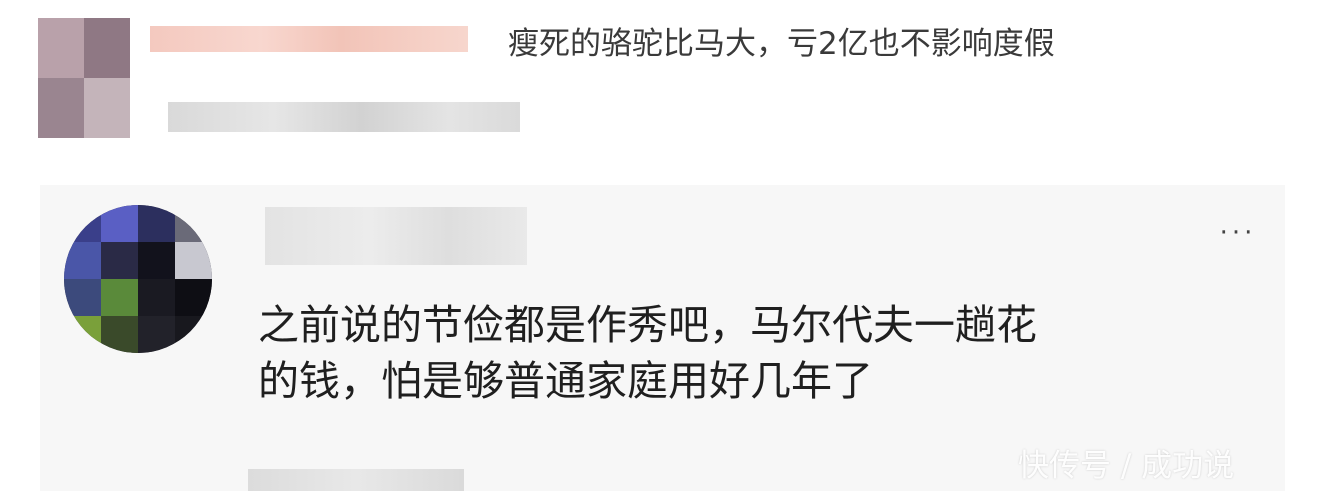  Describe the element at coordinates (1126, 466) in the screenshot. I see `watermark: 快传号 / 成功说` at that location.